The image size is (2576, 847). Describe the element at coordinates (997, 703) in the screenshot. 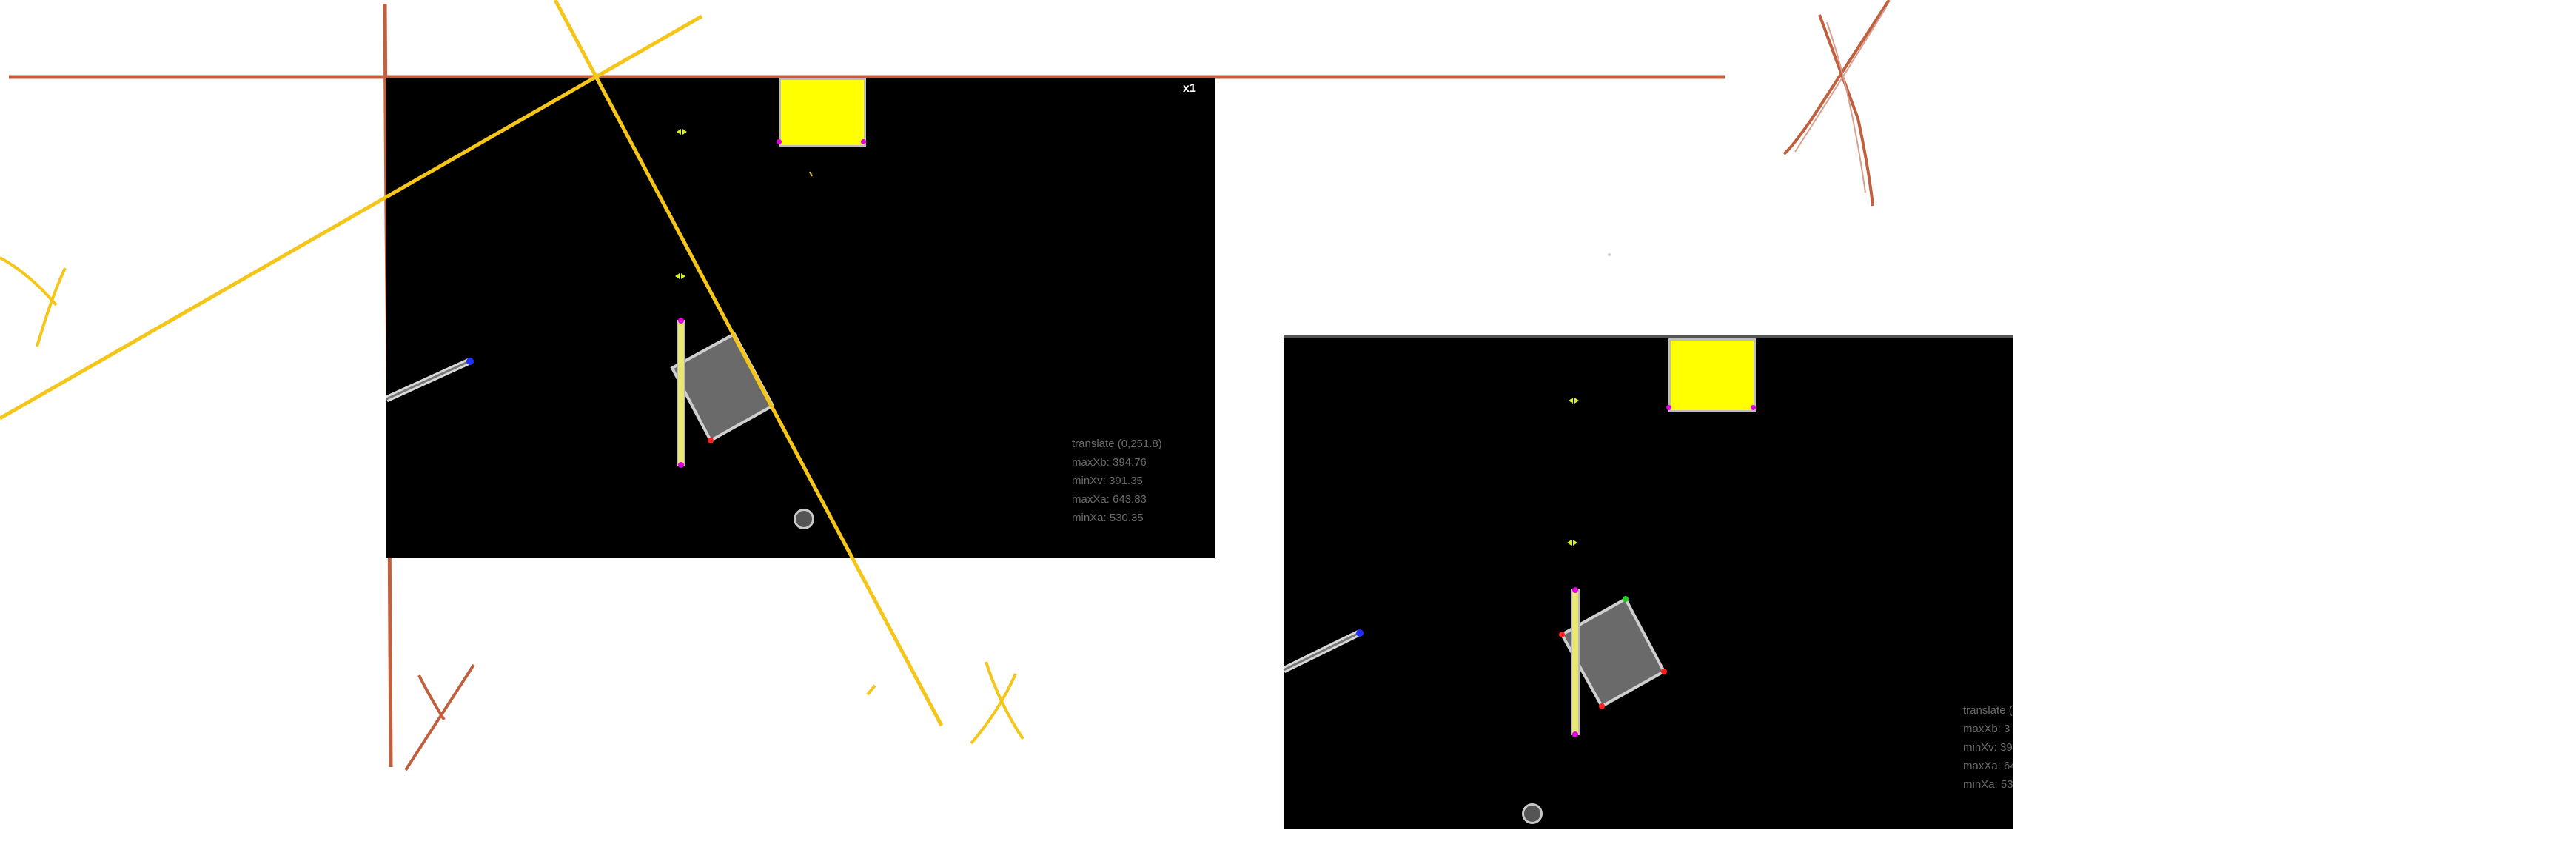

I see `handwritten-x-yellow` at that location.